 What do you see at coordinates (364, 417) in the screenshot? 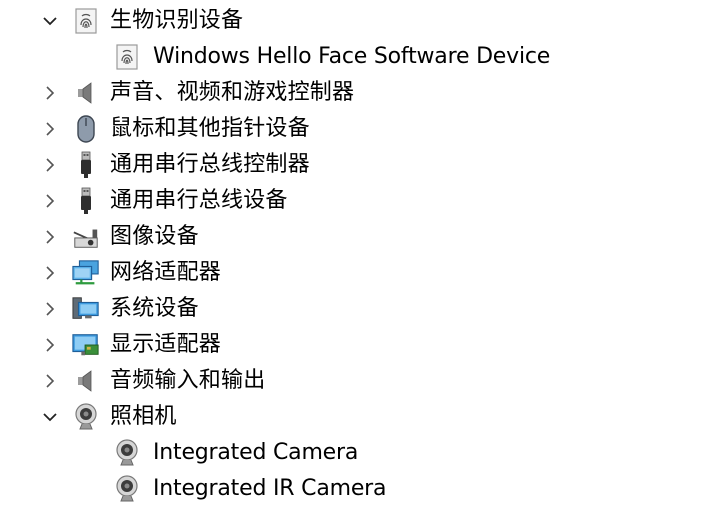
I see `tree-item-cameras: 照相机` at bounding box center [364, 417].